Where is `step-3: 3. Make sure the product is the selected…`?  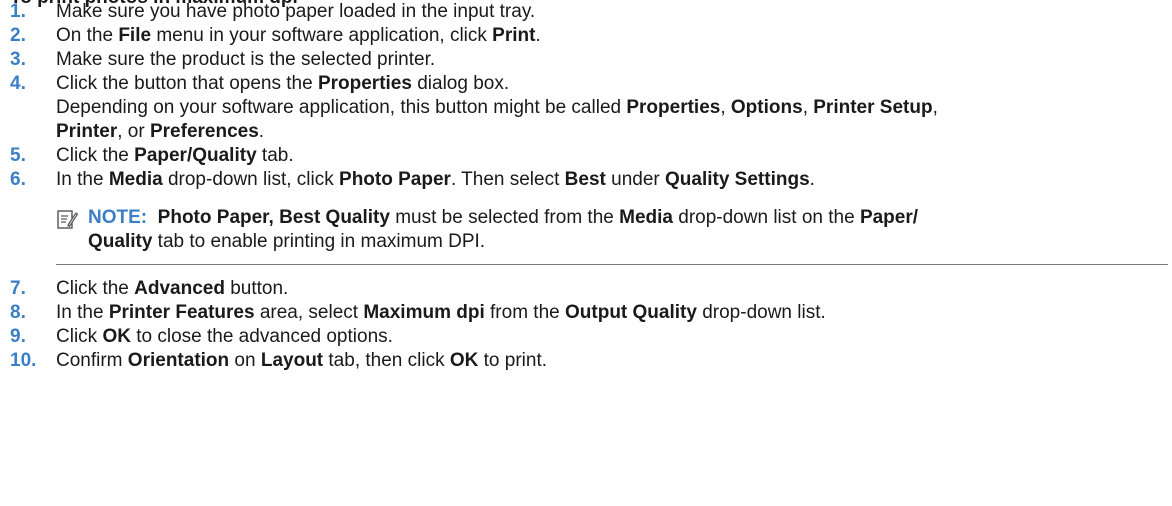
step-3: 3. Make sure the product is the selected… is located at coordinates (223, 59).